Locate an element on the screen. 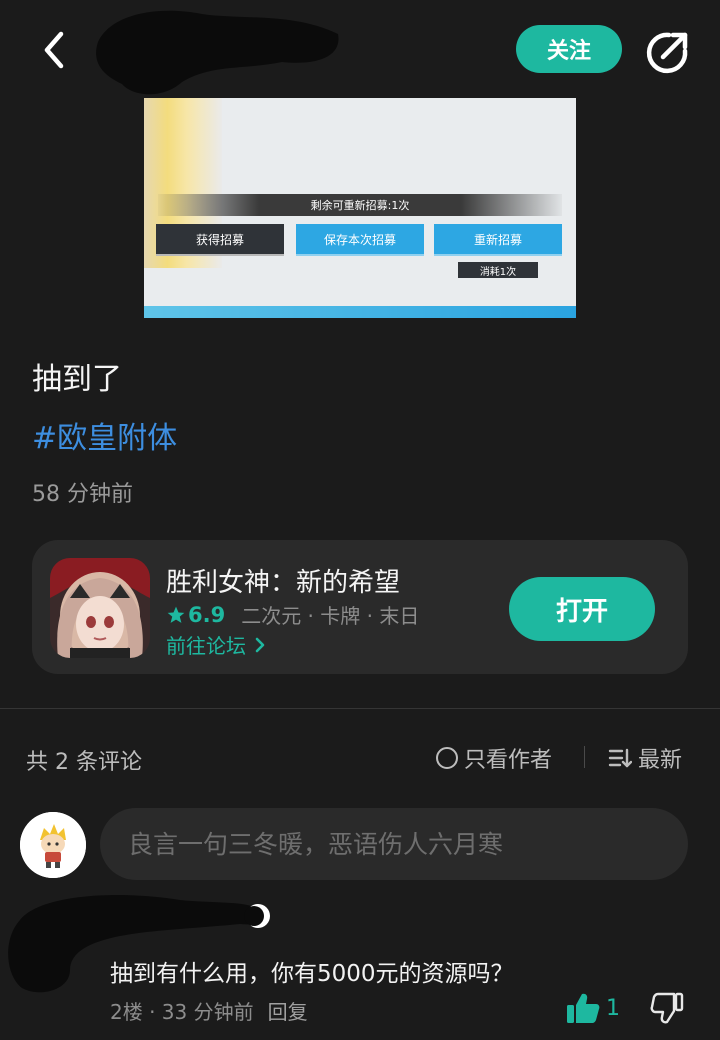 This screenshot has height=1040, width=720. toolbar-separator is located at coordinates (584, 757).